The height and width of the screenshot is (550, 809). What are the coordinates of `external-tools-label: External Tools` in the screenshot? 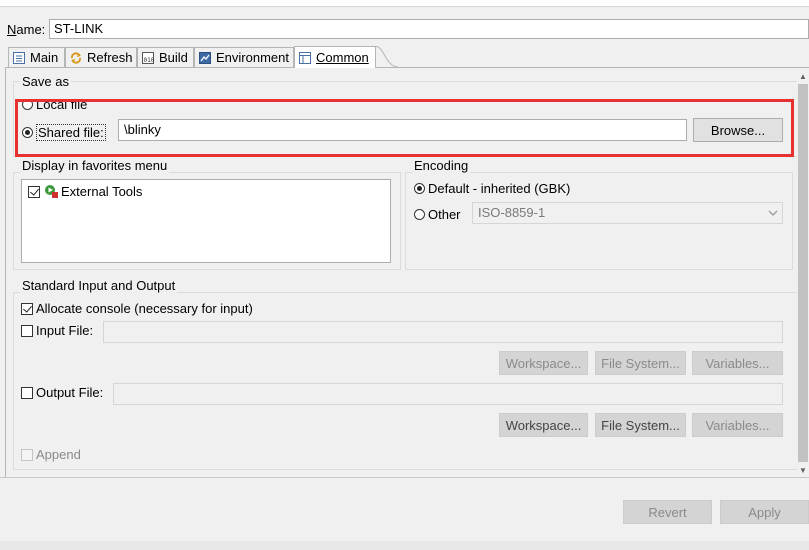 It's located at (102, 191).